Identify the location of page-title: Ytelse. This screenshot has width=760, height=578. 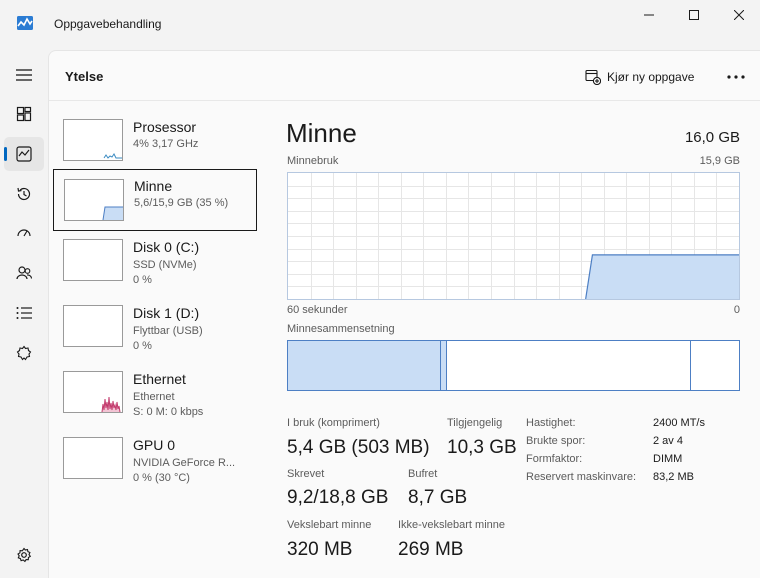
(84, 76).